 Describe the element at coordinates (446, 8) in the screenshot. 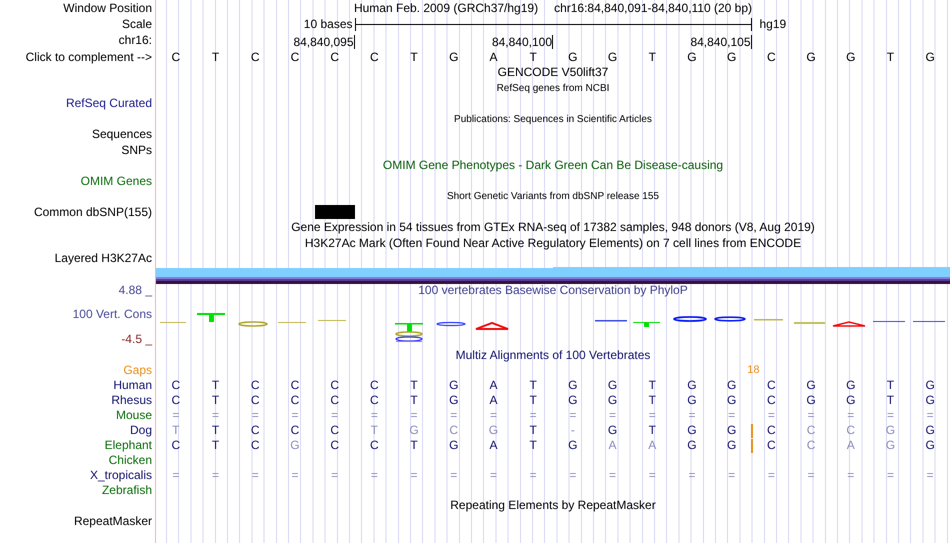

I see `assembly-title: Human Feb. 2009 (GRCh37/hg19)` at that location.